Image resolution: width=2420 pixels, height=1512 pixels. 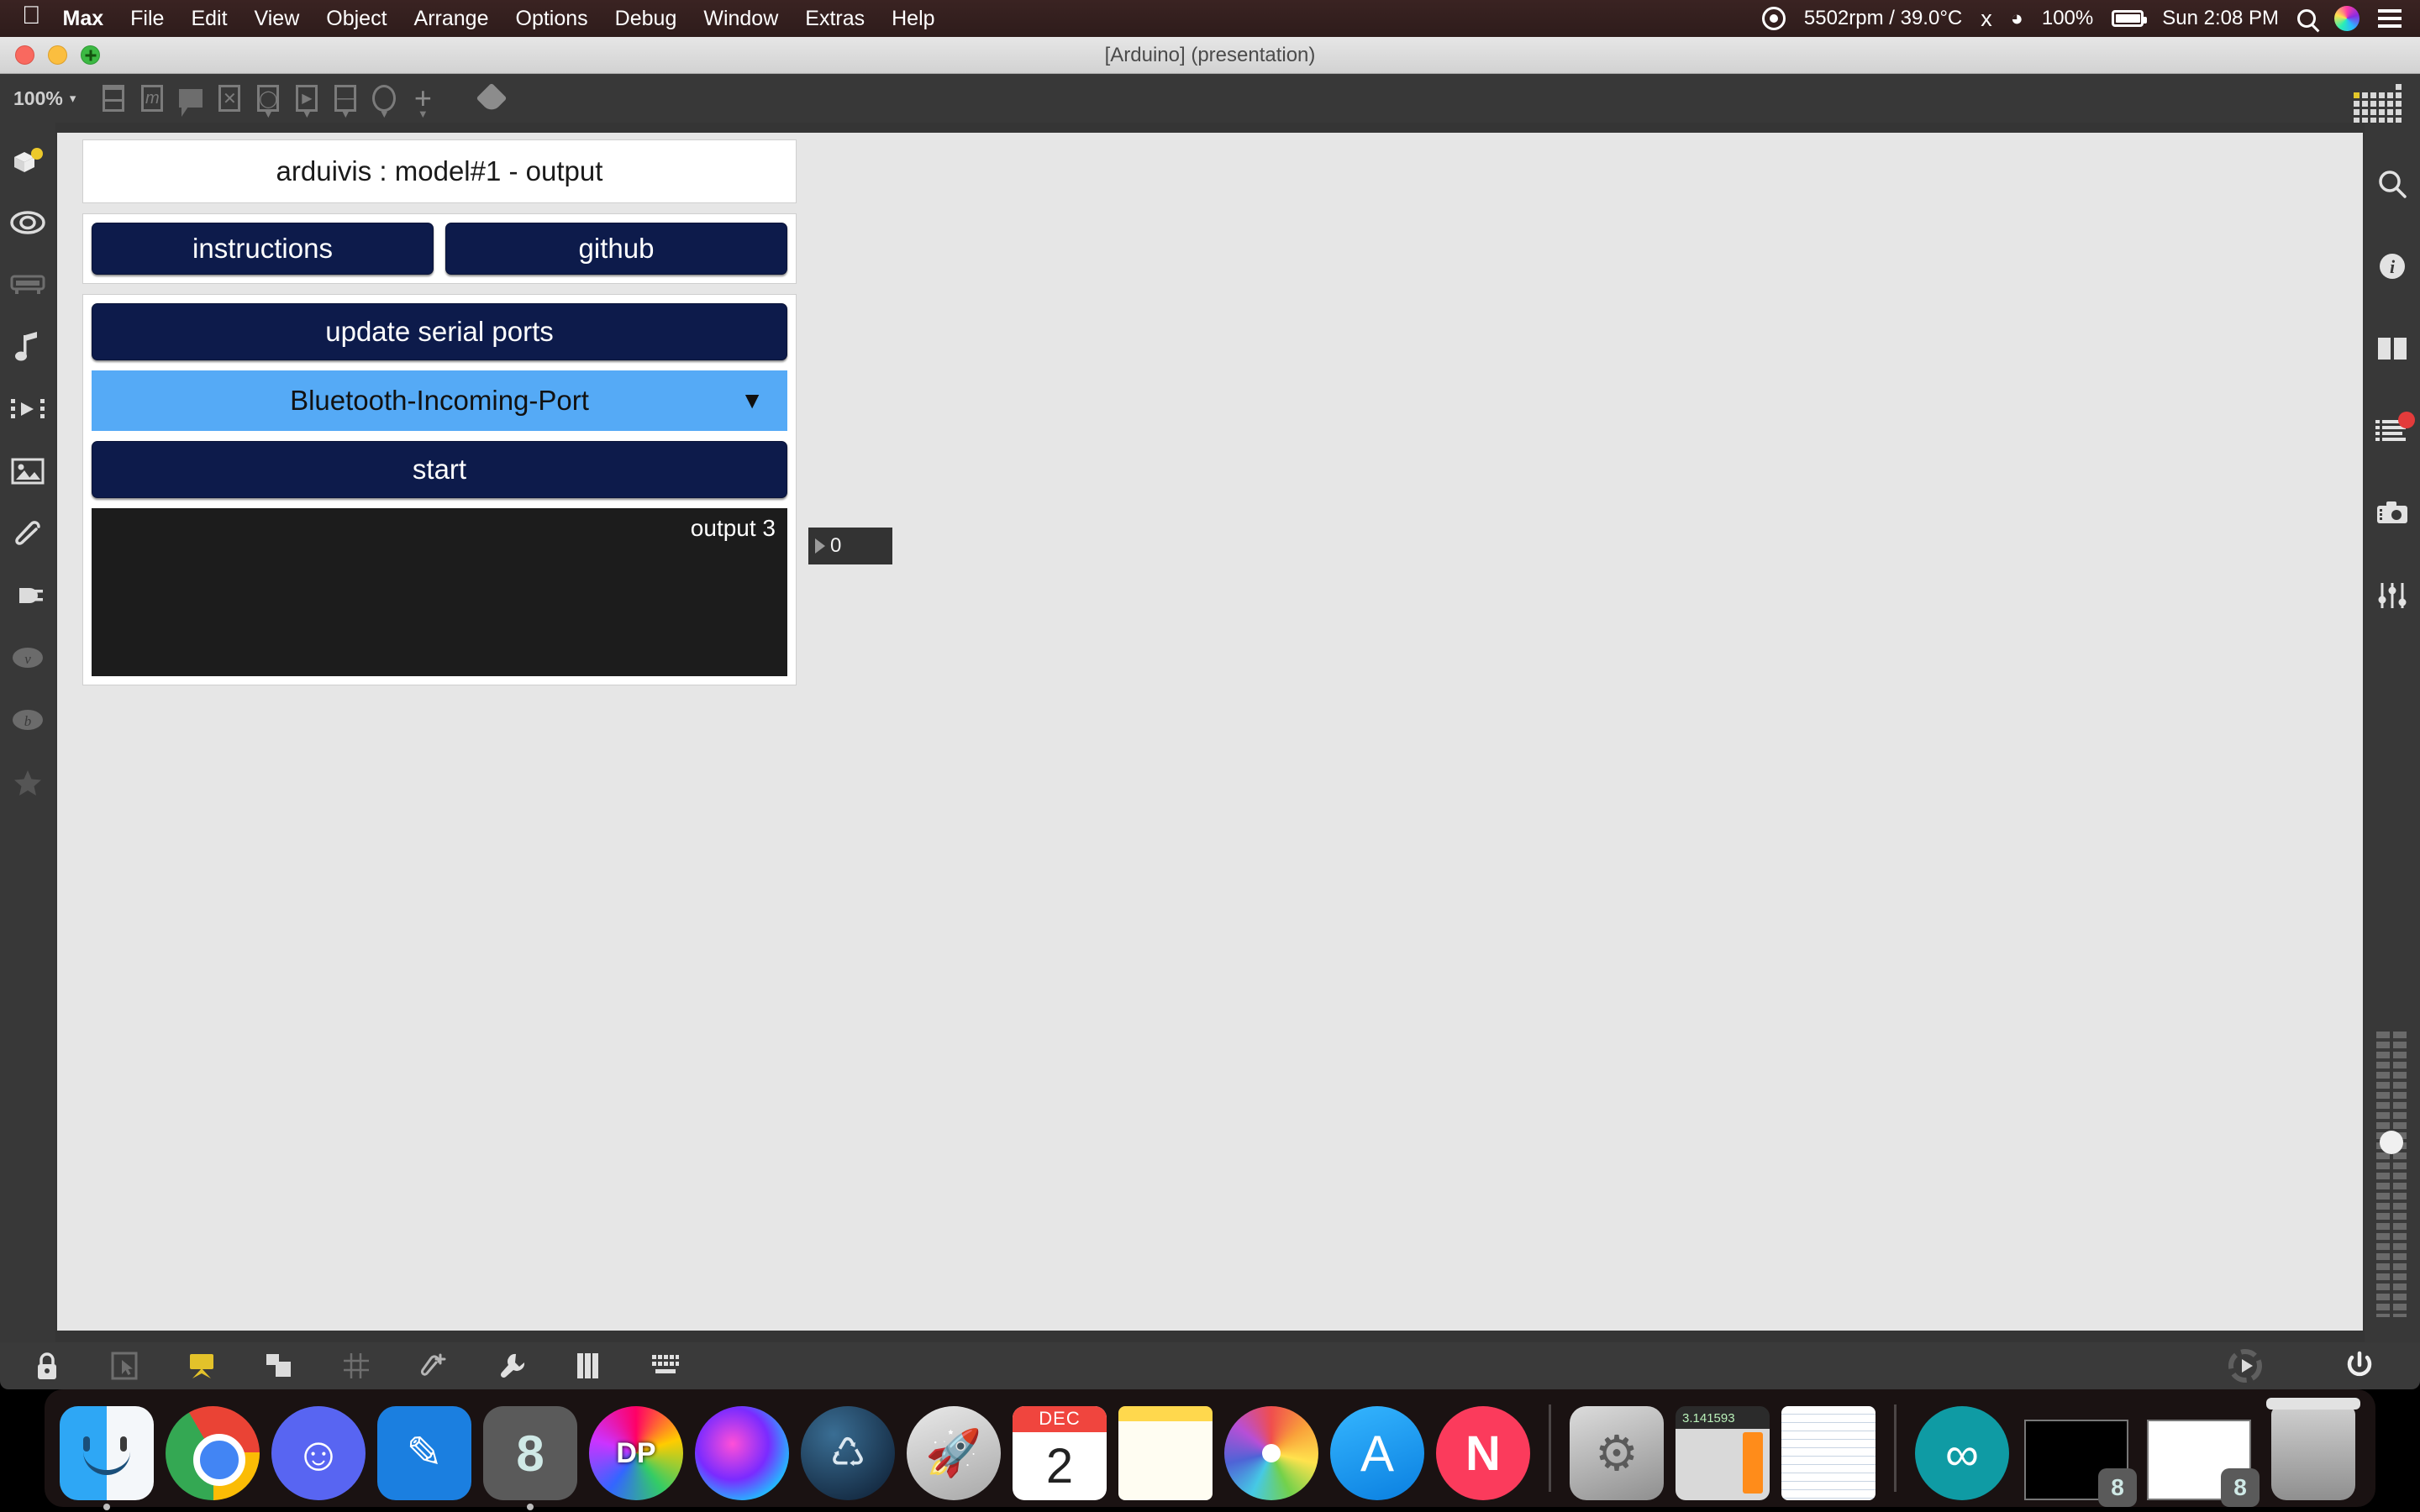 What do you see at coordinates (2390, 18) in the screenshot?
I see `control-center-icon` at bounding box center [2390, 18].